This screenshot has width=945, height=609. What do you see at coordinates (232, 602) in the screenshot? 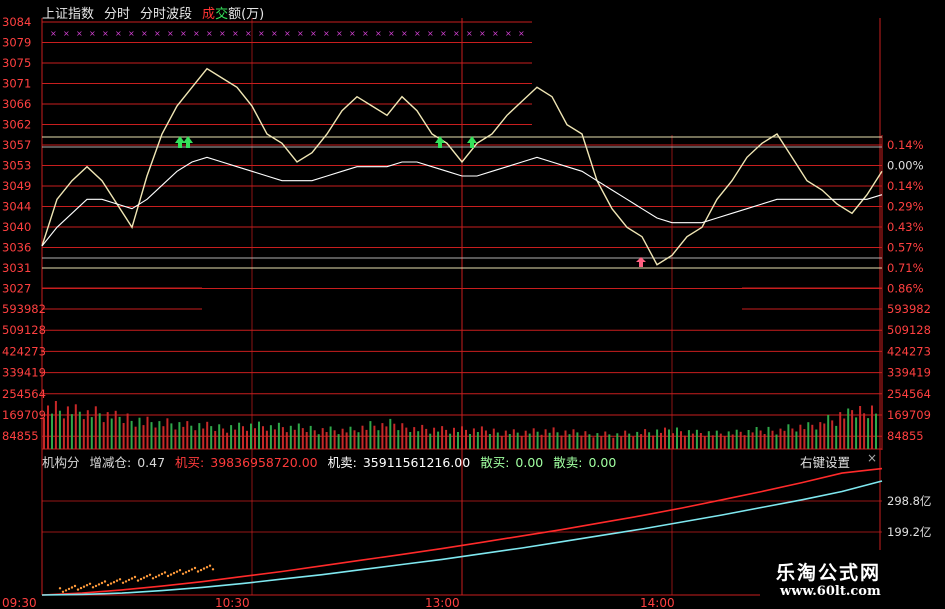
I see `time-tick-label: 10:30` at bounding box center [232, 602].